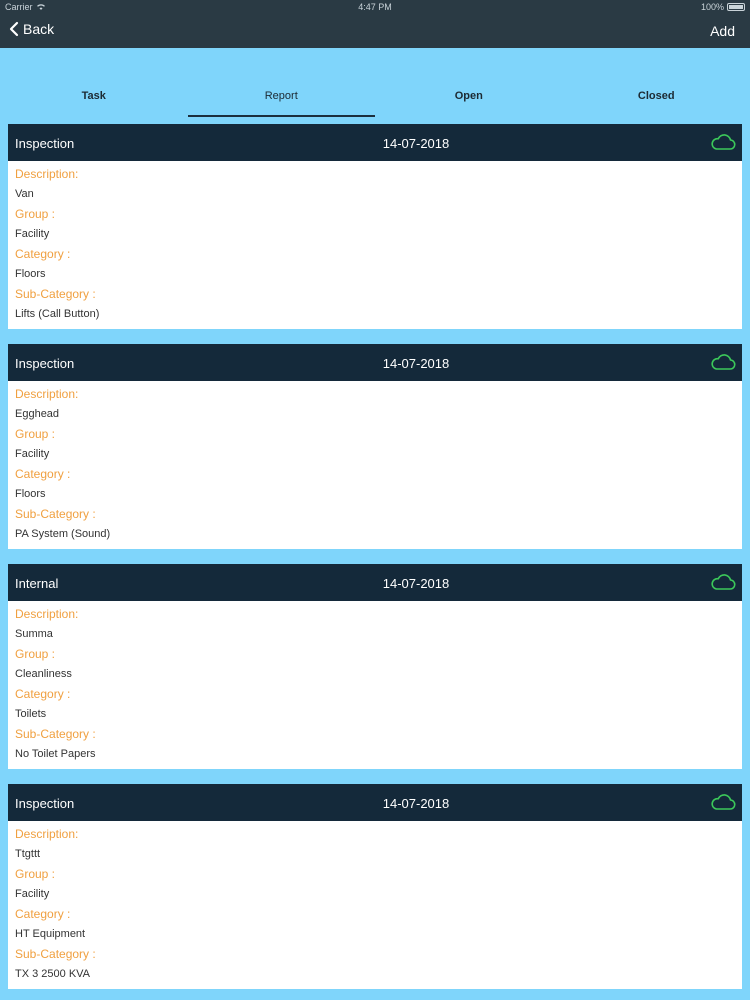  Describe the element at coordinates (656, 99) in the screenshot. I see `tab-closed: Closed` at that location.